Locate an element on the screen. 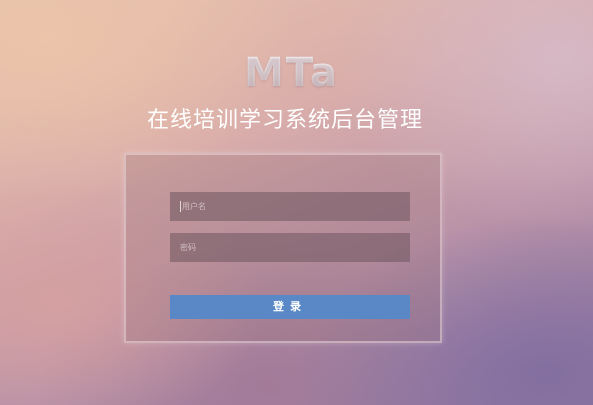  login-button: 登录 is located at coordinates (290, 307).